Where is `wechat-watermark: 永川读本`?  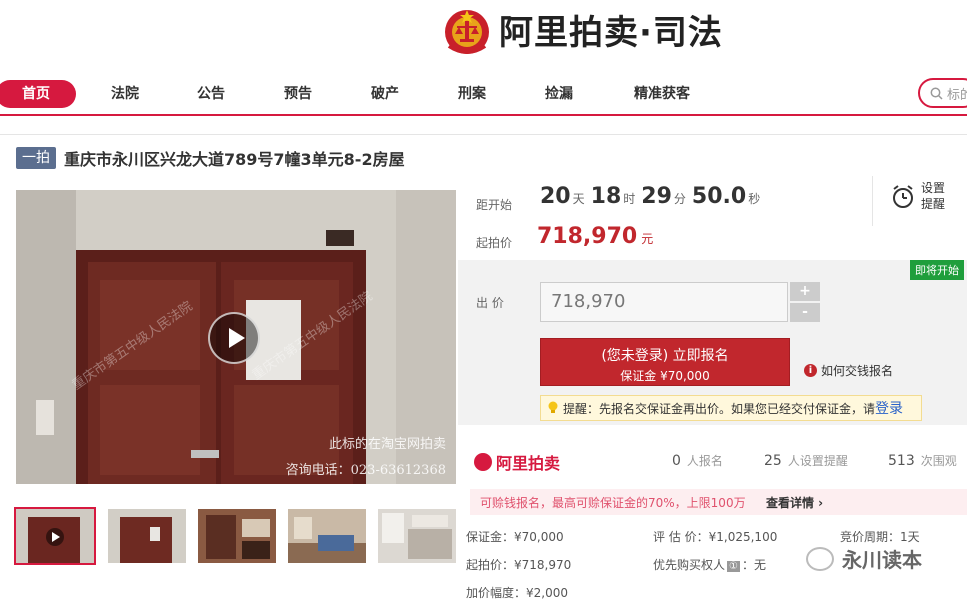
wechat-watermark: 永川读本 is located at coordinates (864, 558).